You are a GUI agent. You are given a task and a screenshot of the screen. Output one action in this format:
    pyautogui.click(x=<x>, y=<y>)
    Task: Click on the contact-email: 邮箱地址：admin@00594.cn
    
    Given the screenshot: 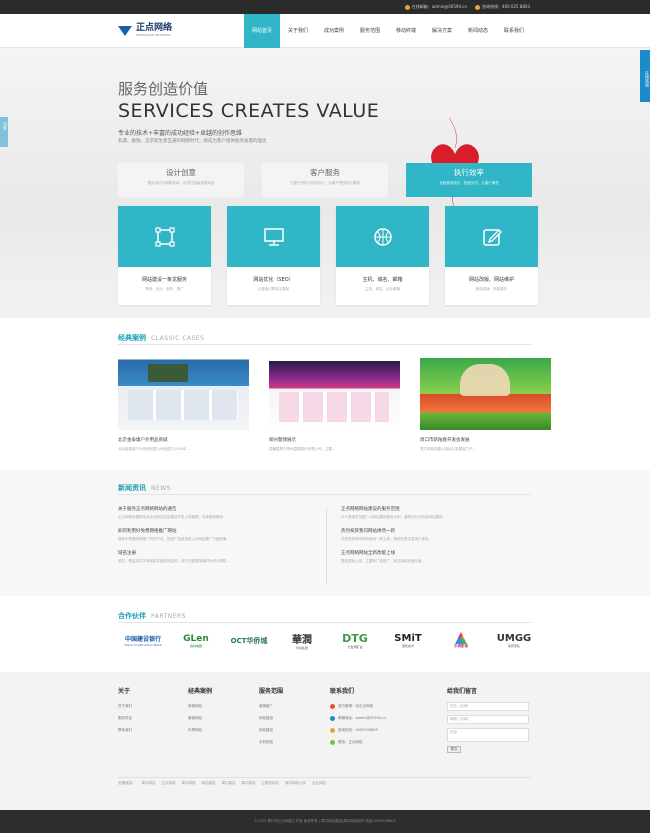 What is the action you would take?
    pyautogui.click(x=358, y=718)
    